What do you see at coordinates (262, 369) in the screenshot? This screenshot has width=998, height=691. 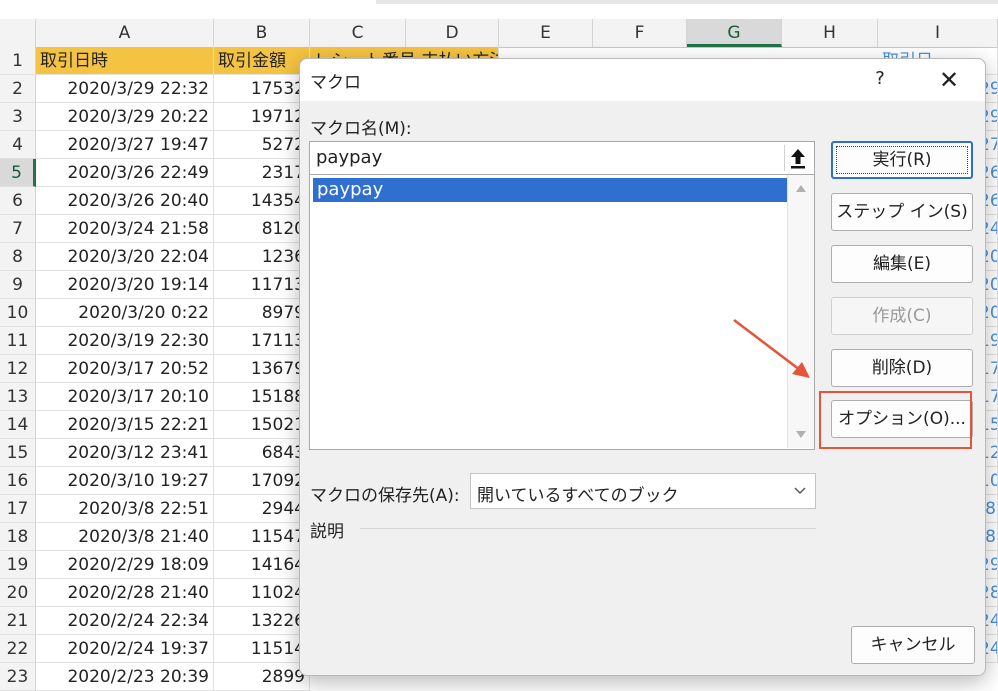 I see `cell-amount: 13679` at bounding box center [262, 369].